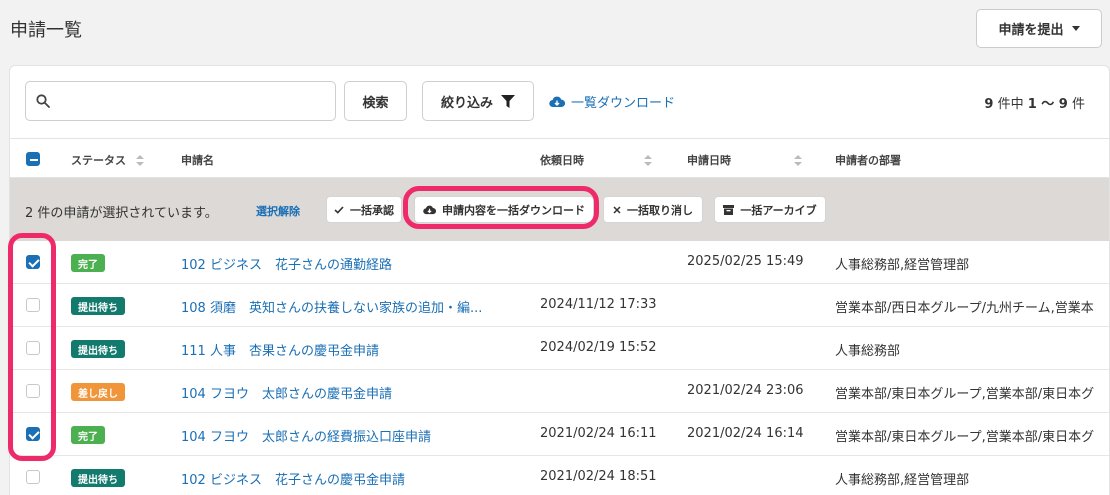 This screenshot has width=1110, height=495. What do you see at coordinates (346, 435) in the screenshot?
I see `application-name-link: 104 フヨウ 太郎さんの経費振込口座申請` at bounding box center [346, 435].